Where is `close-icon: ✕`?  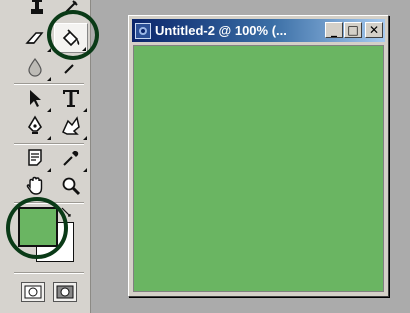 close-icon: ✕ is located at coordinates (374, 30).